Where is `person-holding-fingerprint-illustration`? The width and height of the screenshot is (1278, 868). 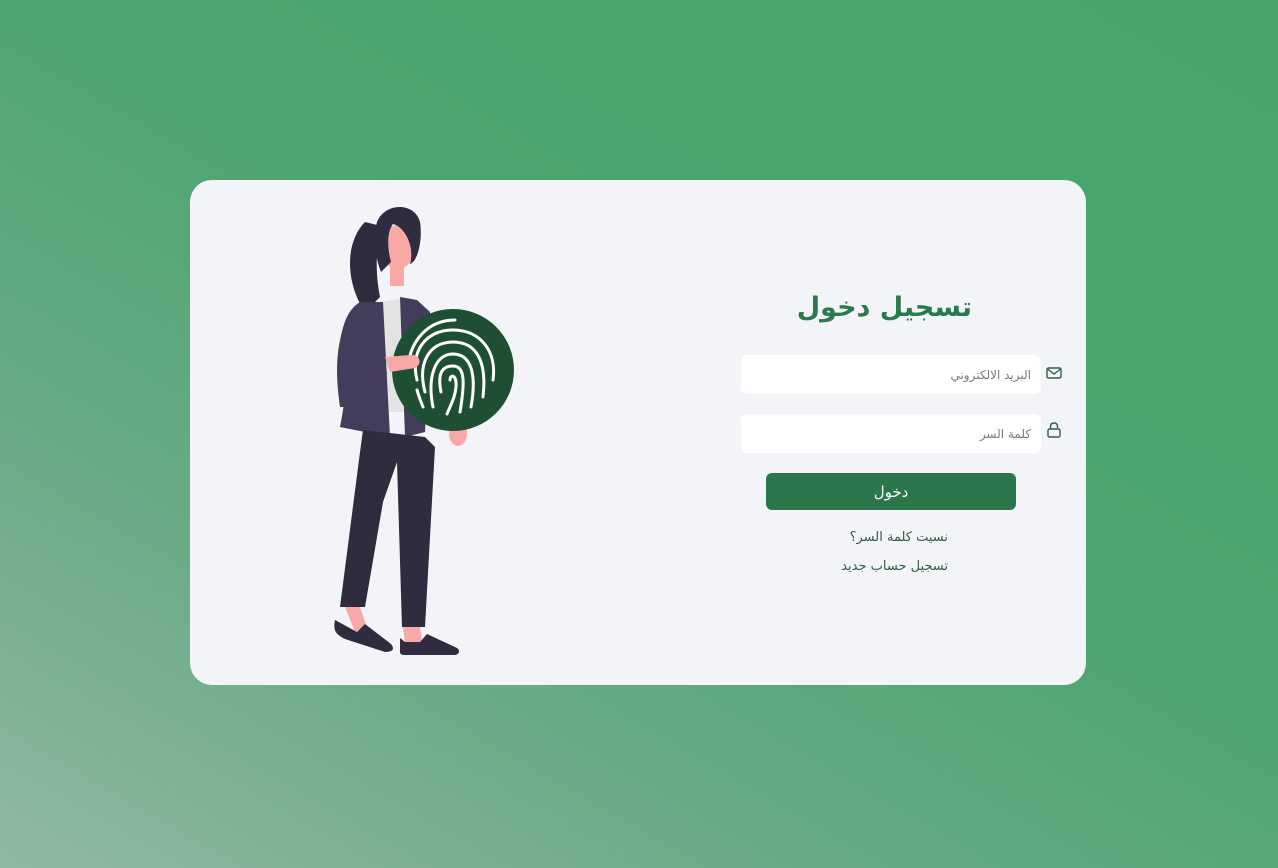
person-holding-fingerprint-illustration is located at coordinates (424, 431).